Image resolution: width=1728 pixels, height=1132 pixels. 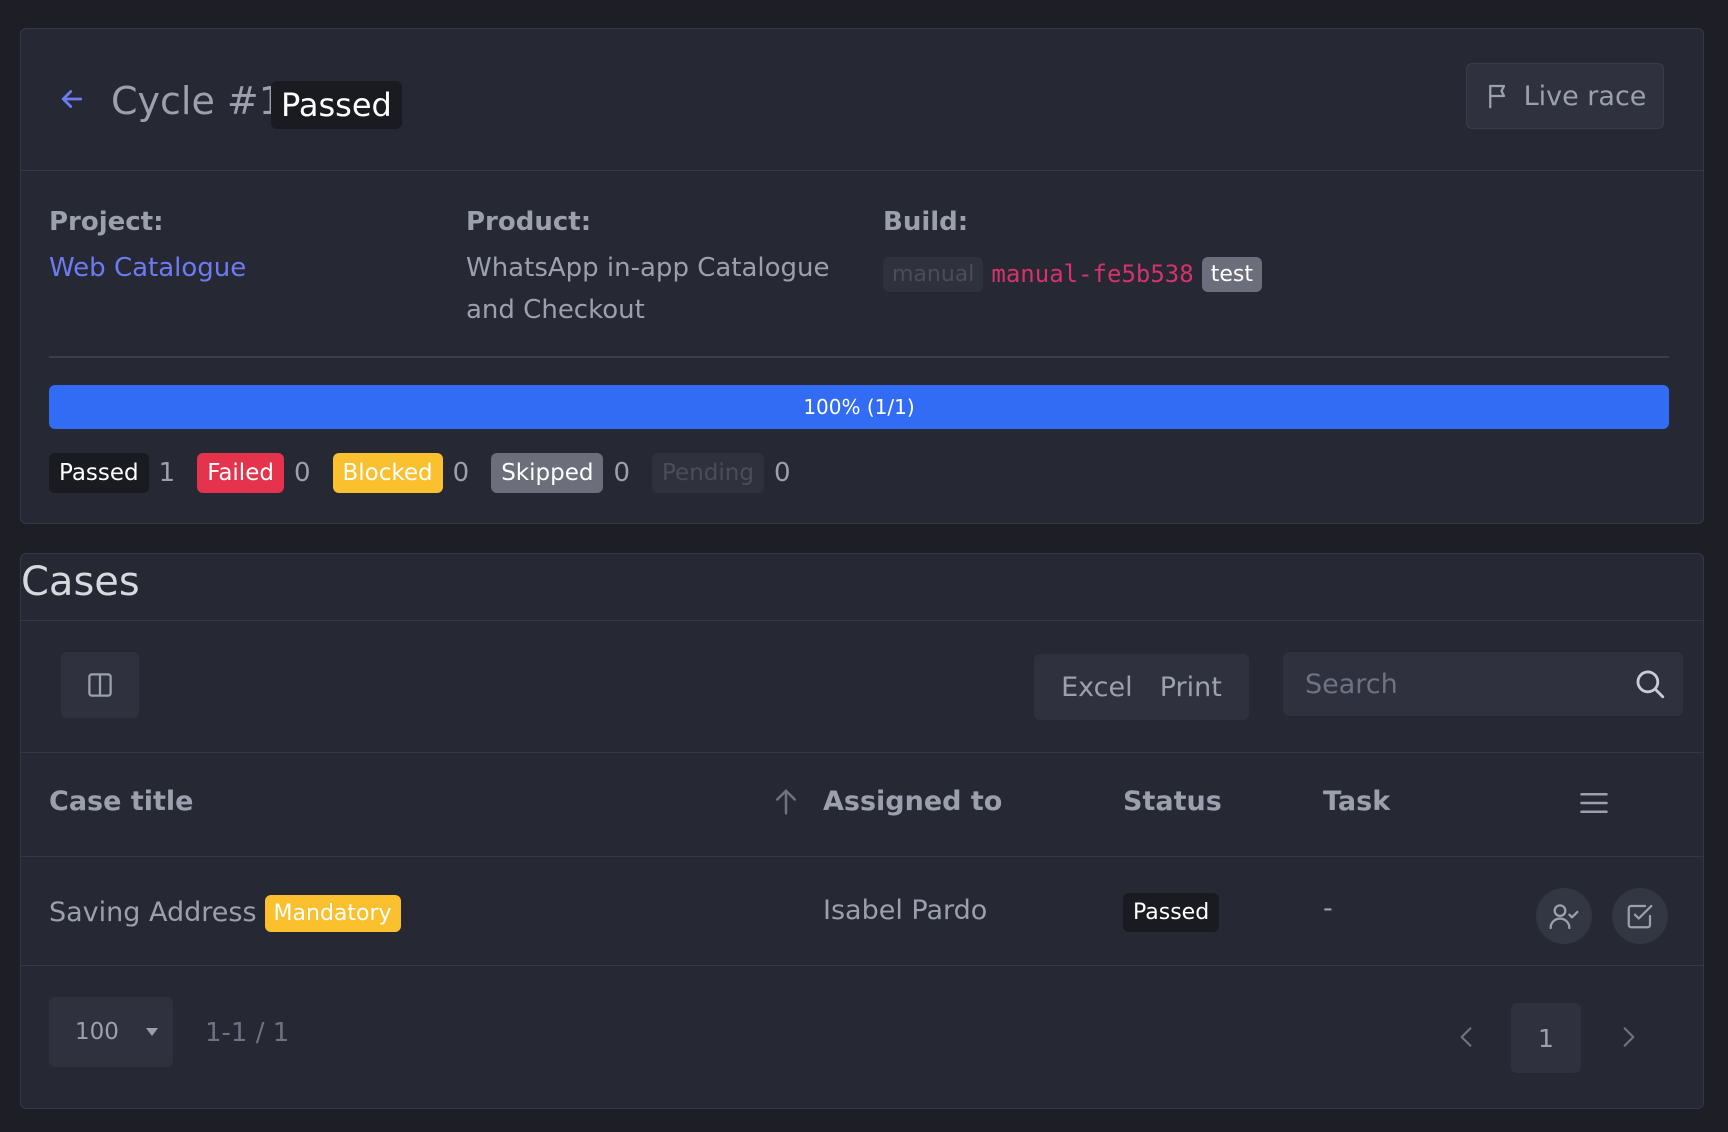 What do you see at coordinates (387, 473) in the screenshot?
I see `blocked-badge: Blocked` at bounding box center [387, 473].